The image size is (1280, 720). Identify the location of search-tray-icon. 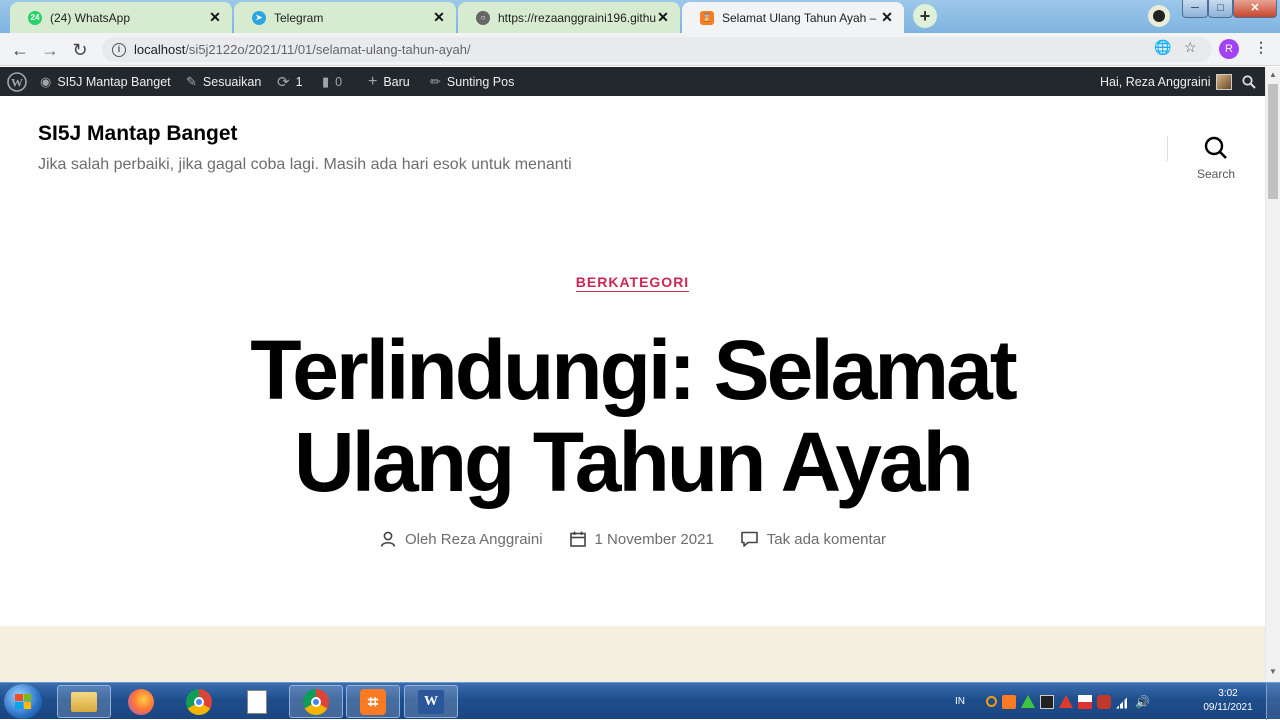
(991, 701).